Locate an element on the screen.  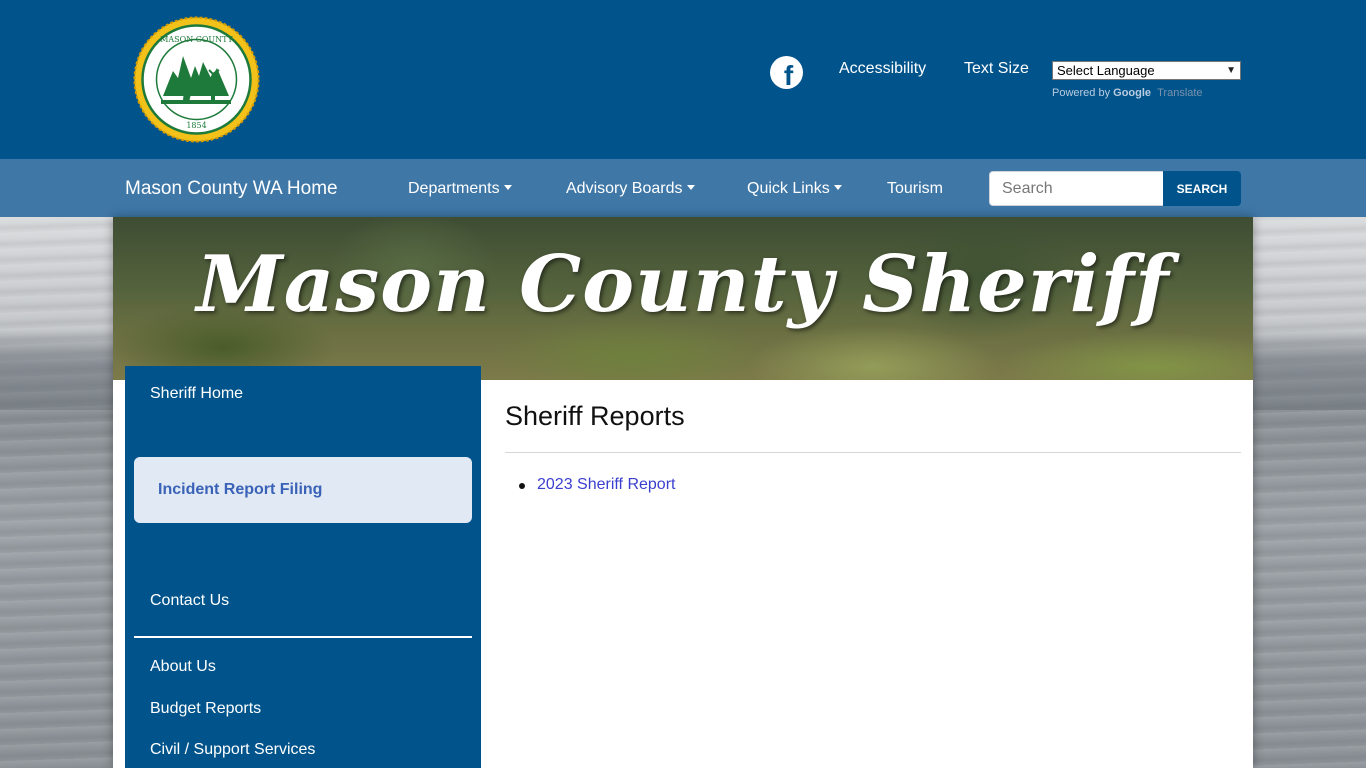
nav-quick-links: Quick Links is located at coordinates (794, 189).